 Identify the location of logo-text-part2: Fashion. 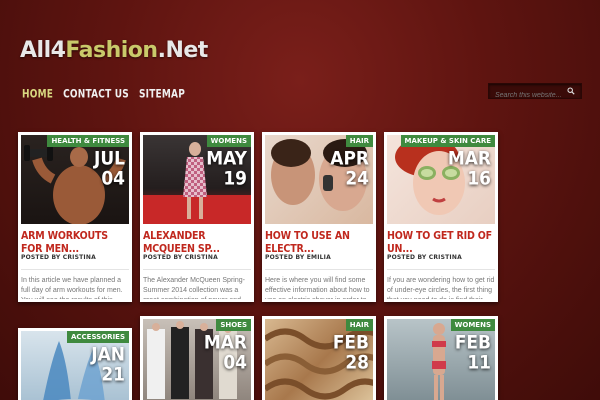
(111, 50).